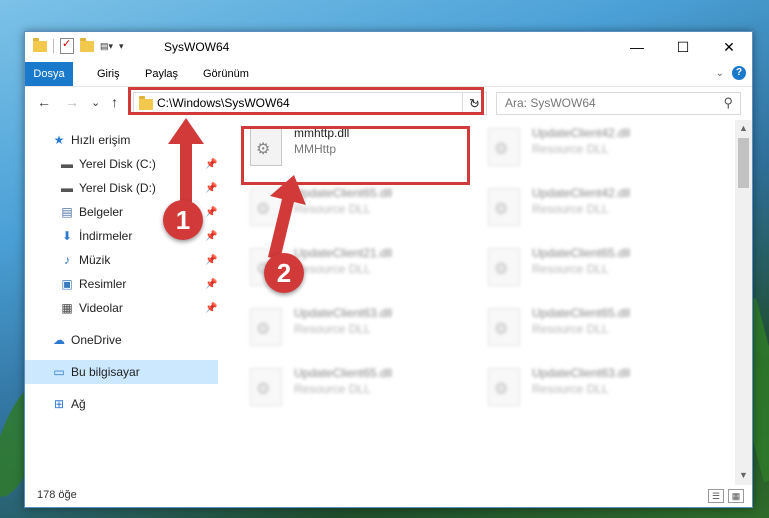  What do you see at coordinates (388, 74) in the screenshot?
I see `ribbon-tabs: Dosya Giriş Paylaş Görünüm ⌄ ?` at bounding box center [388, 74].